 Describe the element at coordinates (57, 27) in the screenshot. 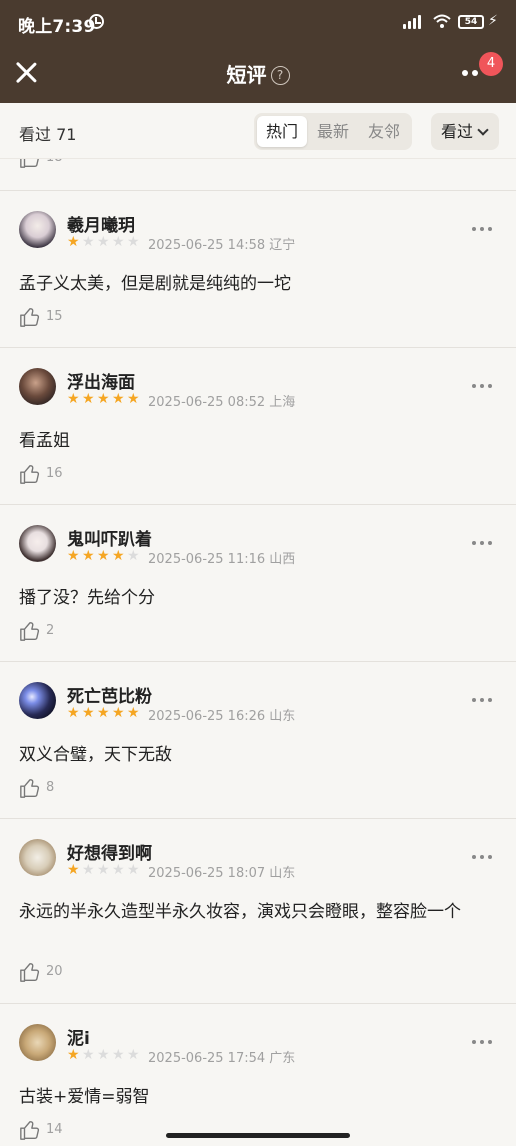

I see `status-time: 晚上7:39` at that location.